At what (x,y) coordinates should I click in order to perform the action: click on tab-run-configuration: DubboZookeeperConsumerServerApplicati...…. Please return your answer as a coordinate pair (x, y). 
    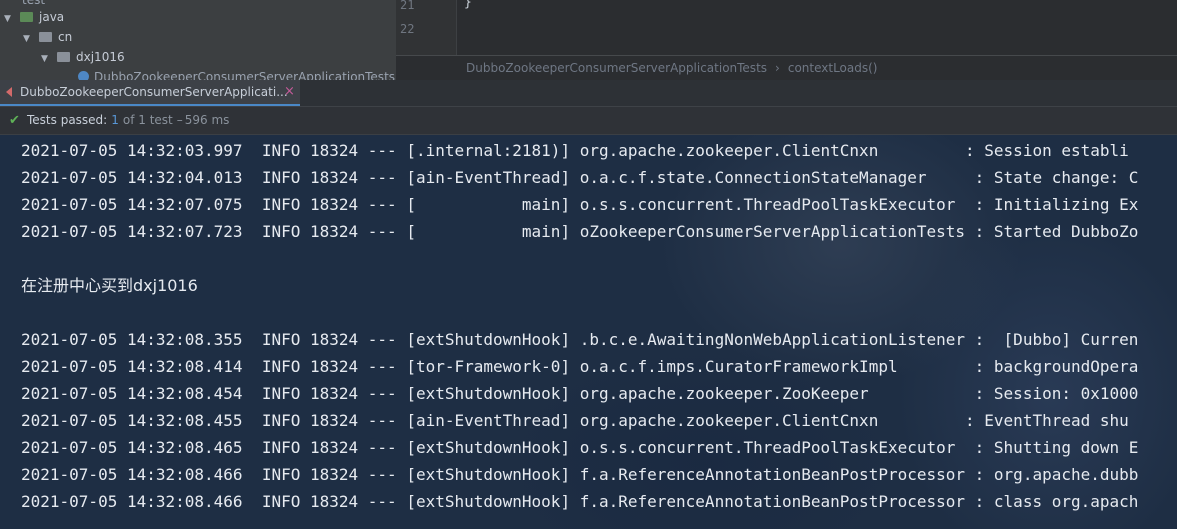
    Looking at the image, I should click on (150, 93).